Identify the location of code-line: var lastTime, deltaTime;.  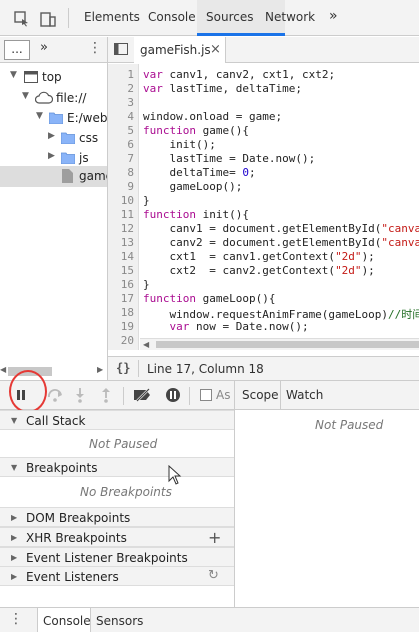
(222, 88).